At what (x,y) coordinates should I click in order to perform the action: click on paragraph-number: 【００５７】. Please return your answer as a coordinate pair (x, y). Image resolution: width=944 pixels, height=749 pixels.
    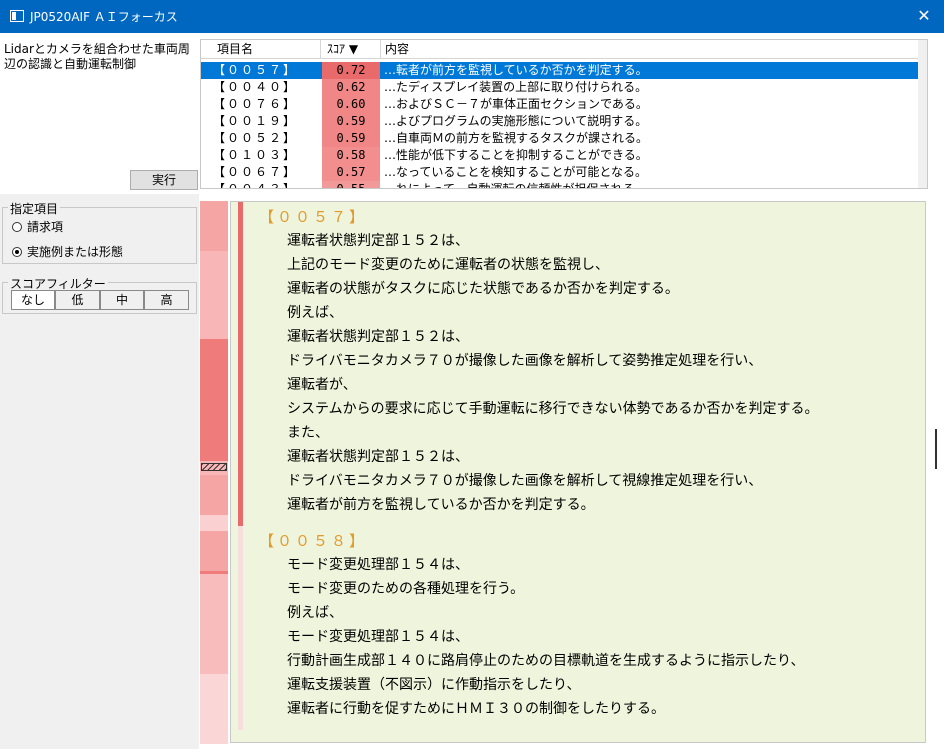
    Looking at the image, I should click on (313, 217).